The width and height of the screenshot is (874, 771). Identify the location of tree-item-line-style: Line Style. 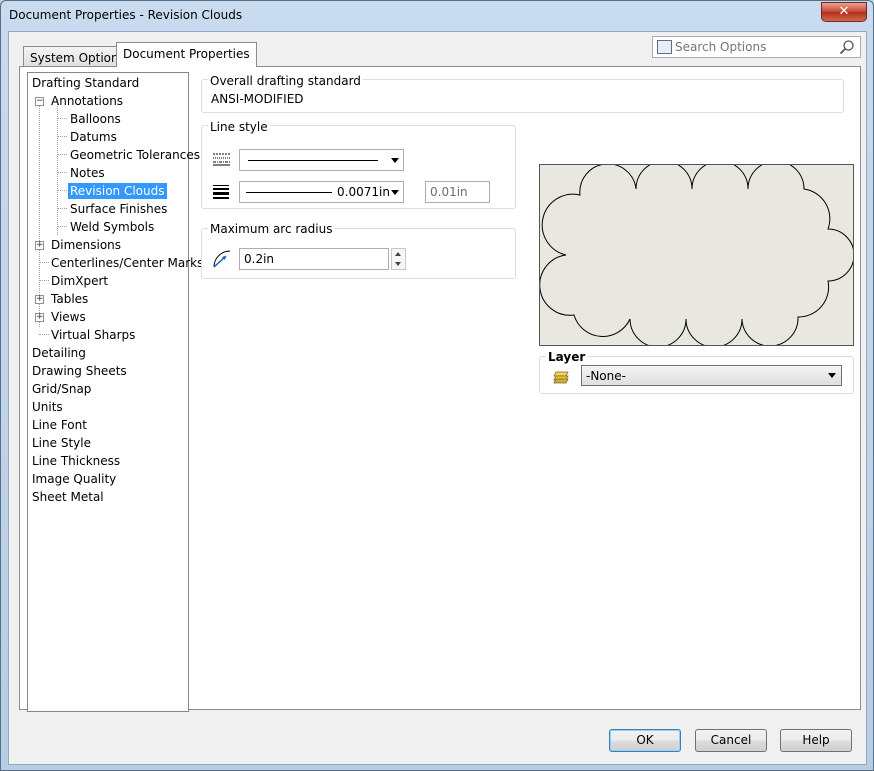
(61, 443).